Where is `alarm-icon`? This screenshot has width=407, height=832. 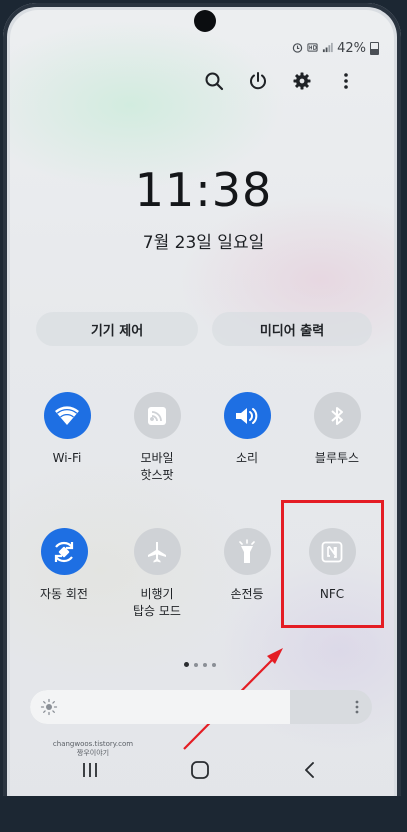
alarm-icon is located at coordinates (297, 48).